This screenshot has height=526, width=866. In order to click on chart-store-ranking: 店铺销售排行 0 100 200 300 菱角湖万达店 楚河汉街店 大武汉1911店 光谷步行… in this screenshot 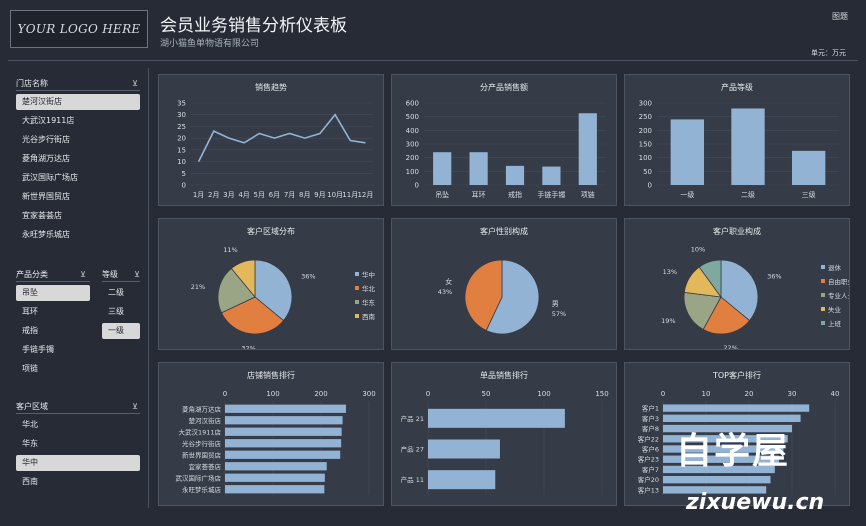, I will do `click(271, 434)`.